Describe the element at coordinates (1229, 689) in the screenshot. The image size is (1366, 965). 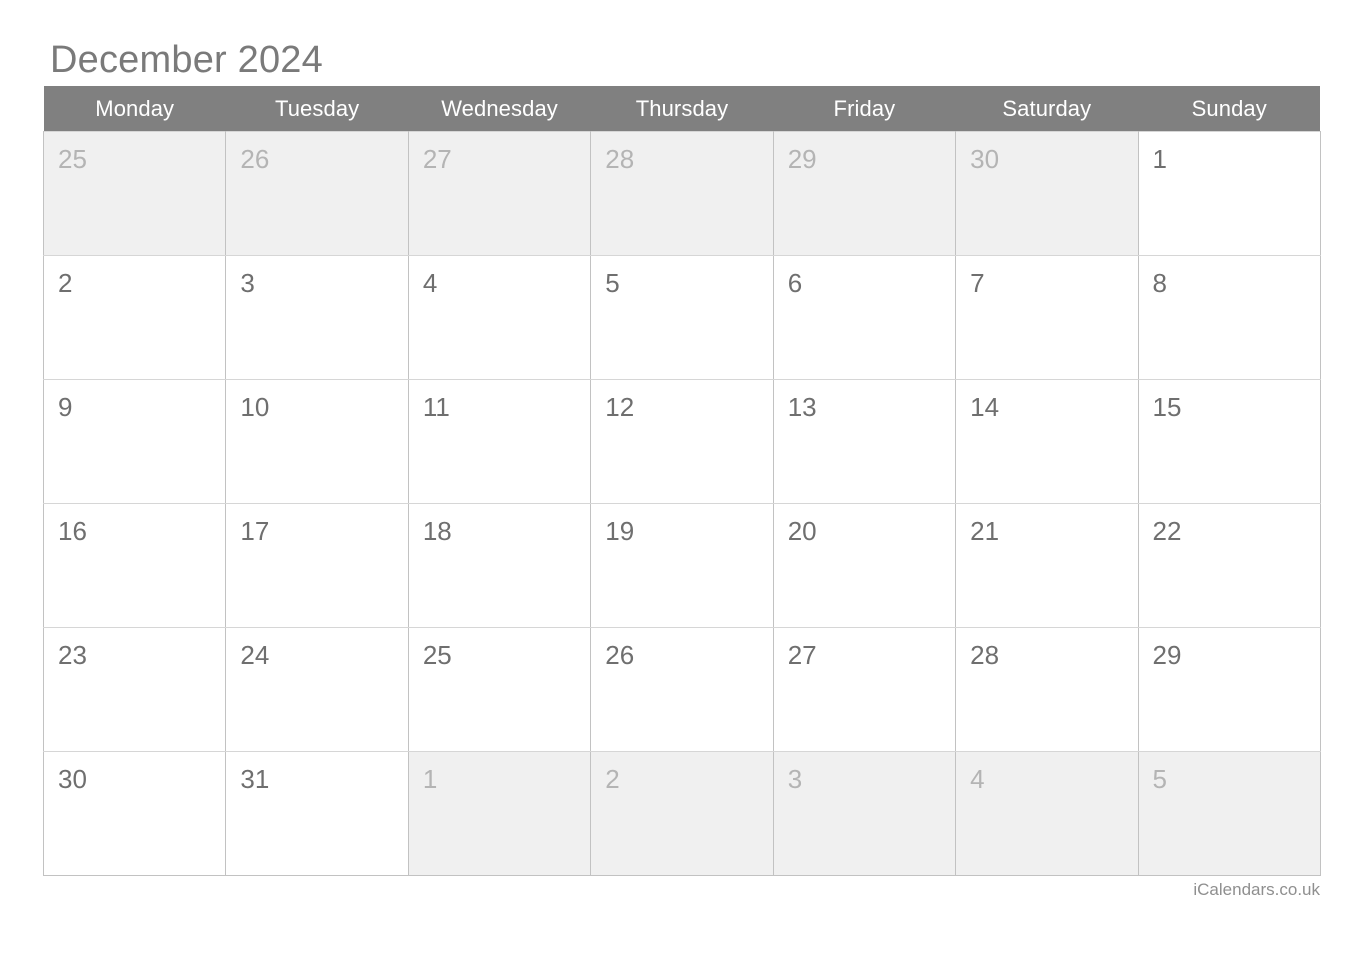
I see `day-cell: 29` at that location.